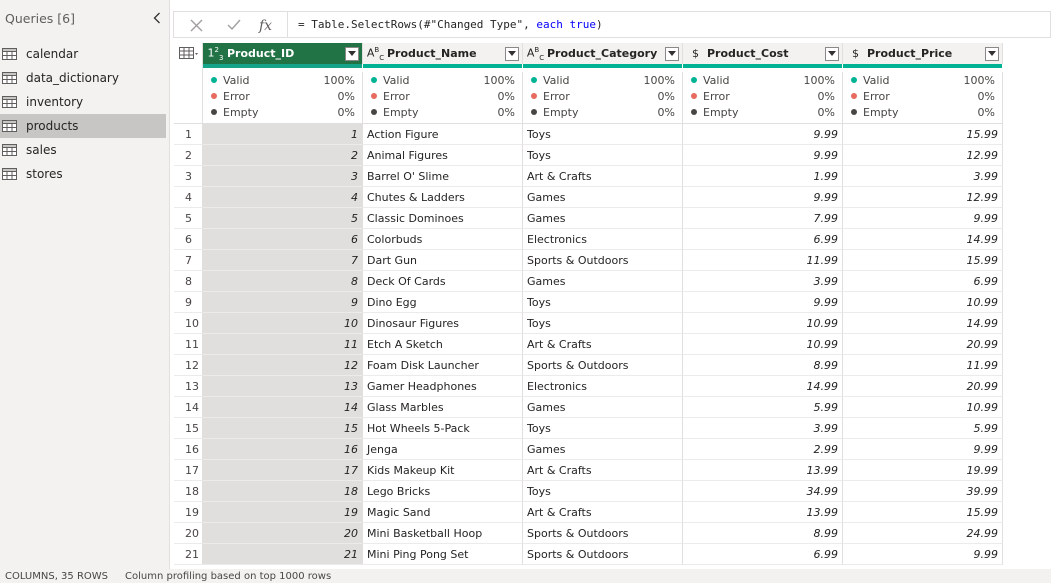 This screenshot has width=1051, height=583. I want to click on row-number: 8, so click(188, 281).